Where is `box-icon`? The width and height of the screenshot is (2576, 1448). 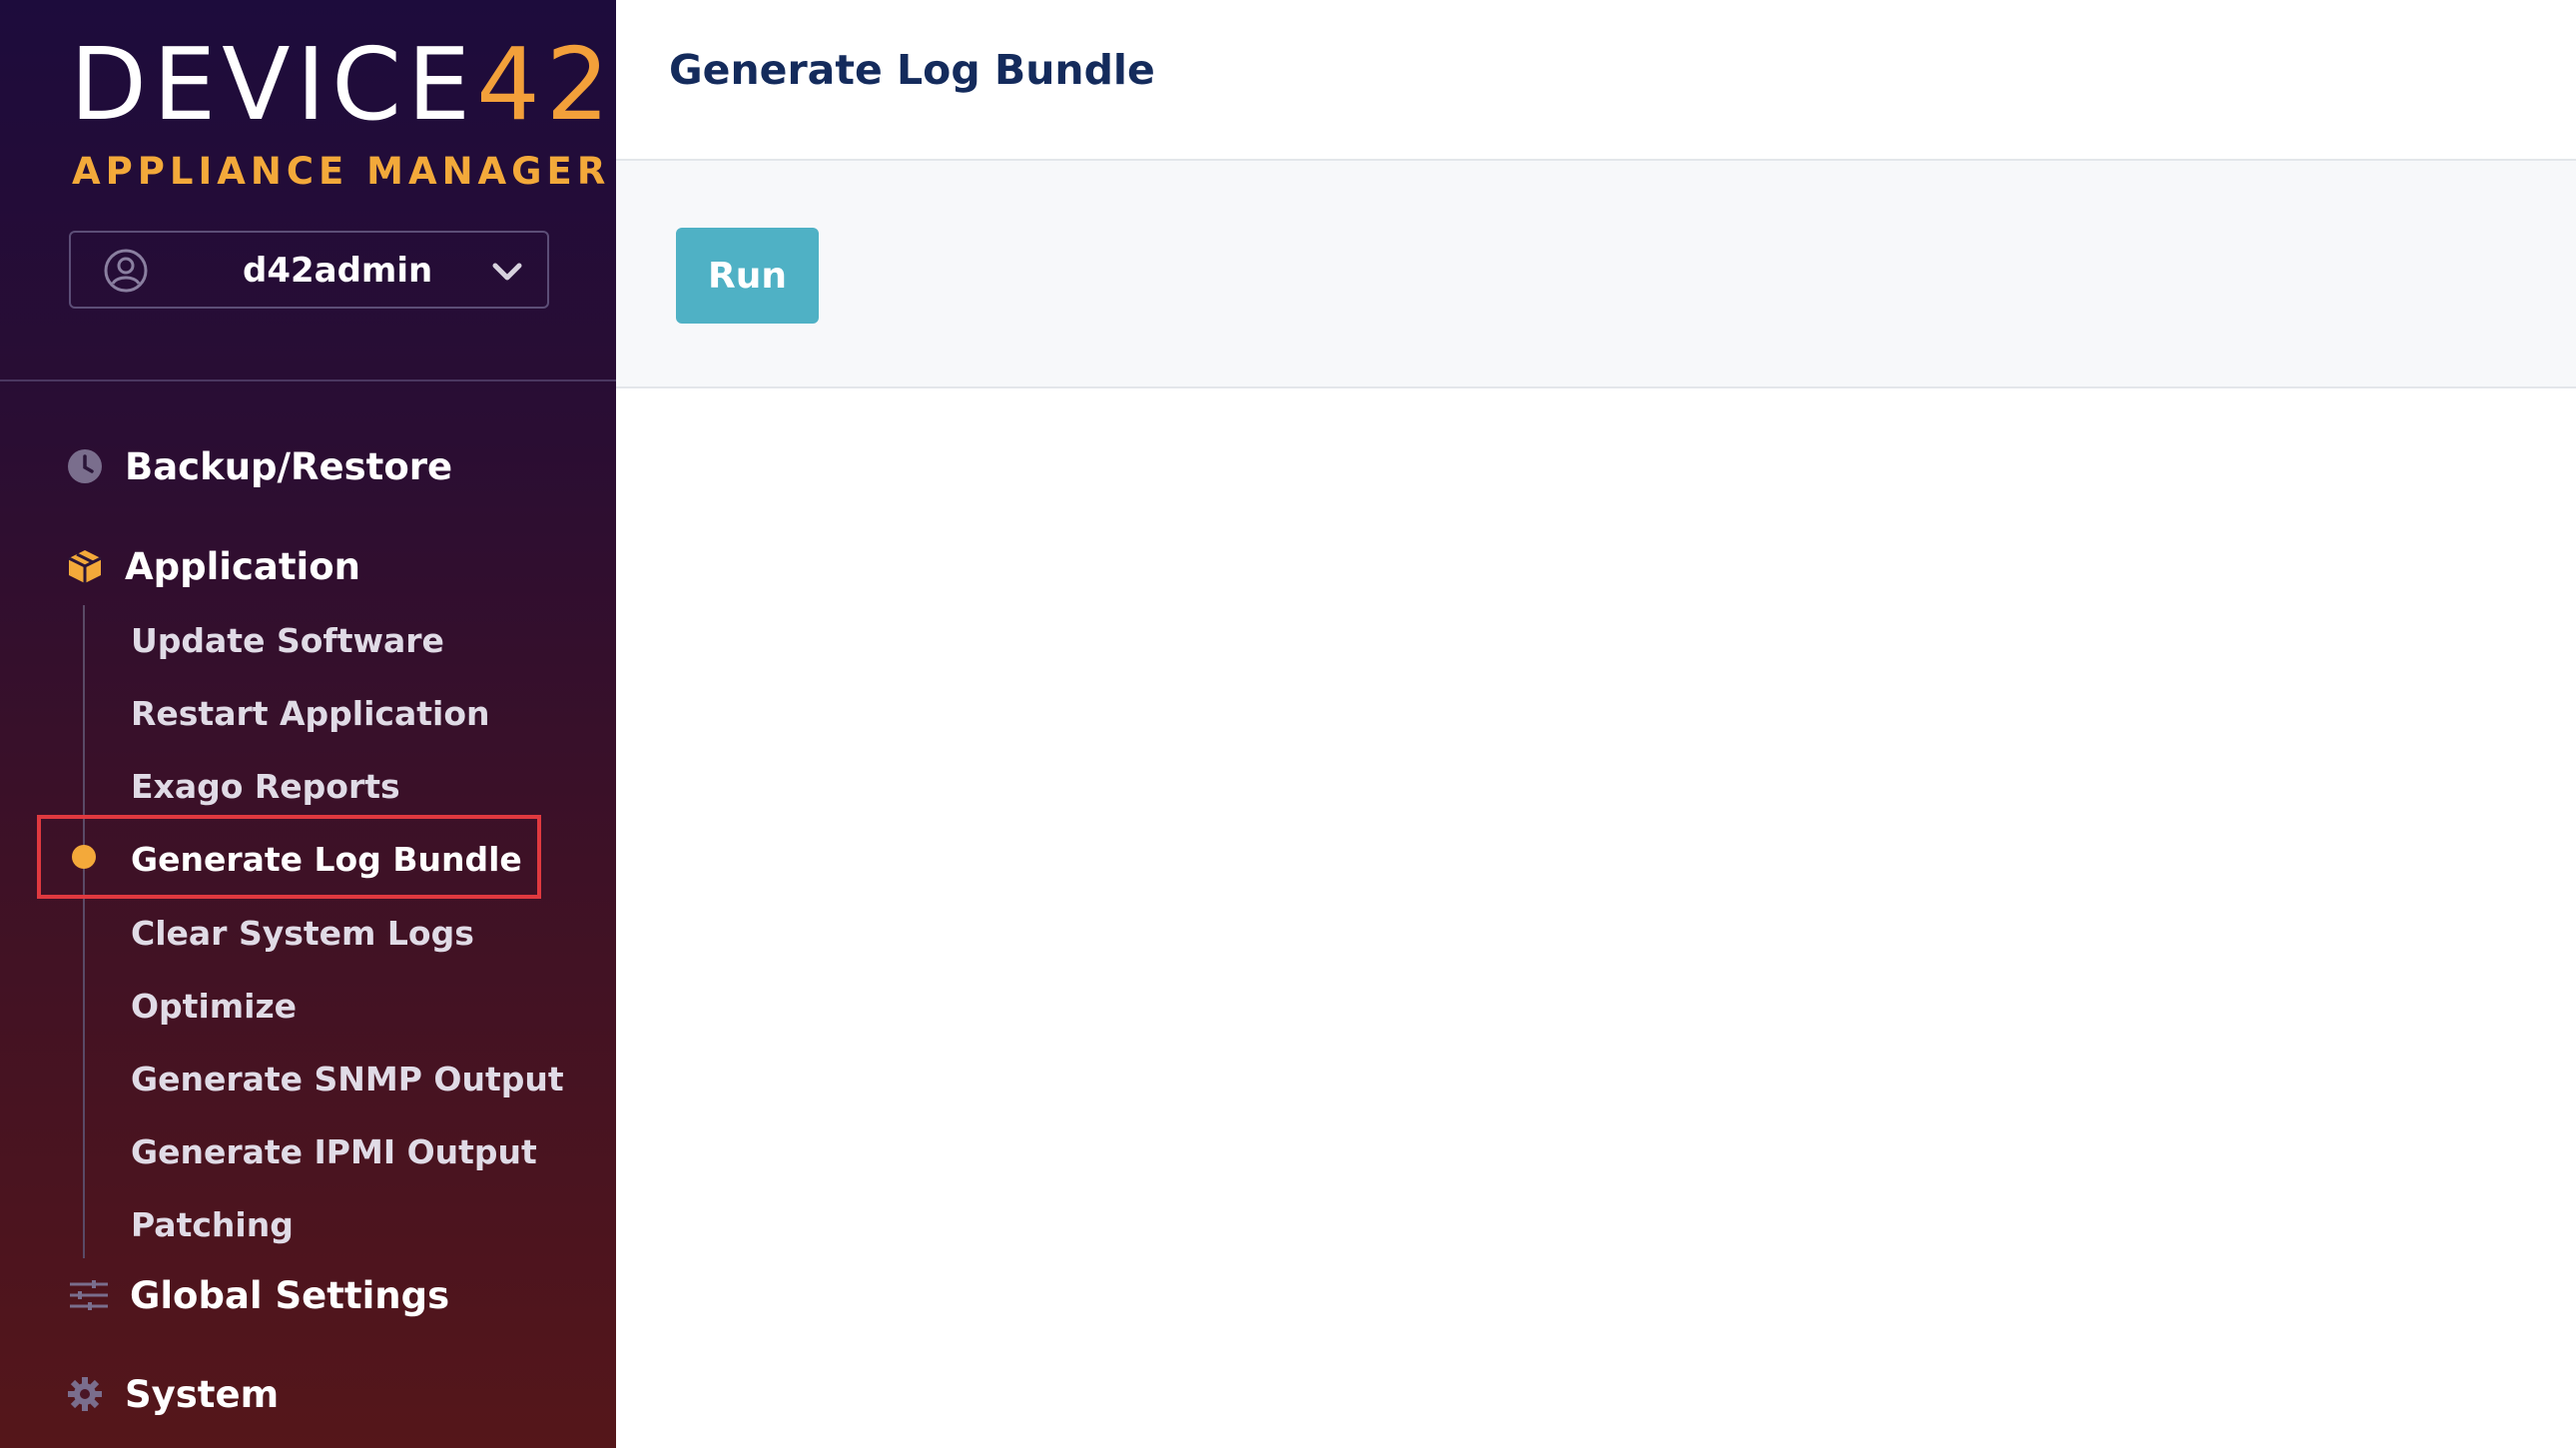
box-icon is located at coordinates (85, 567).